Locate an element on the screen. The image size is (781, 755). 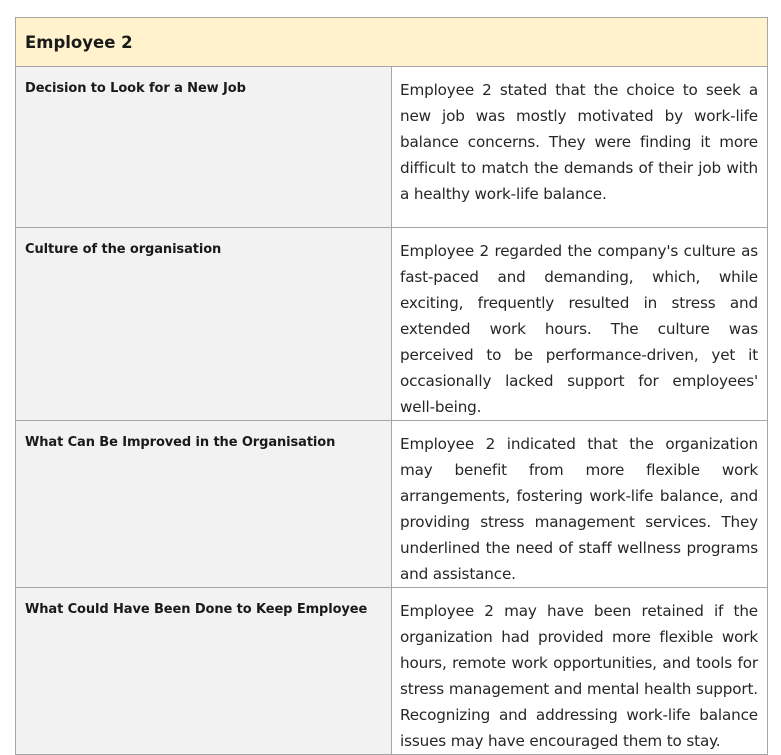
row-label-decision: Decision to Look for a New Job is located at coordinates (203, 147).